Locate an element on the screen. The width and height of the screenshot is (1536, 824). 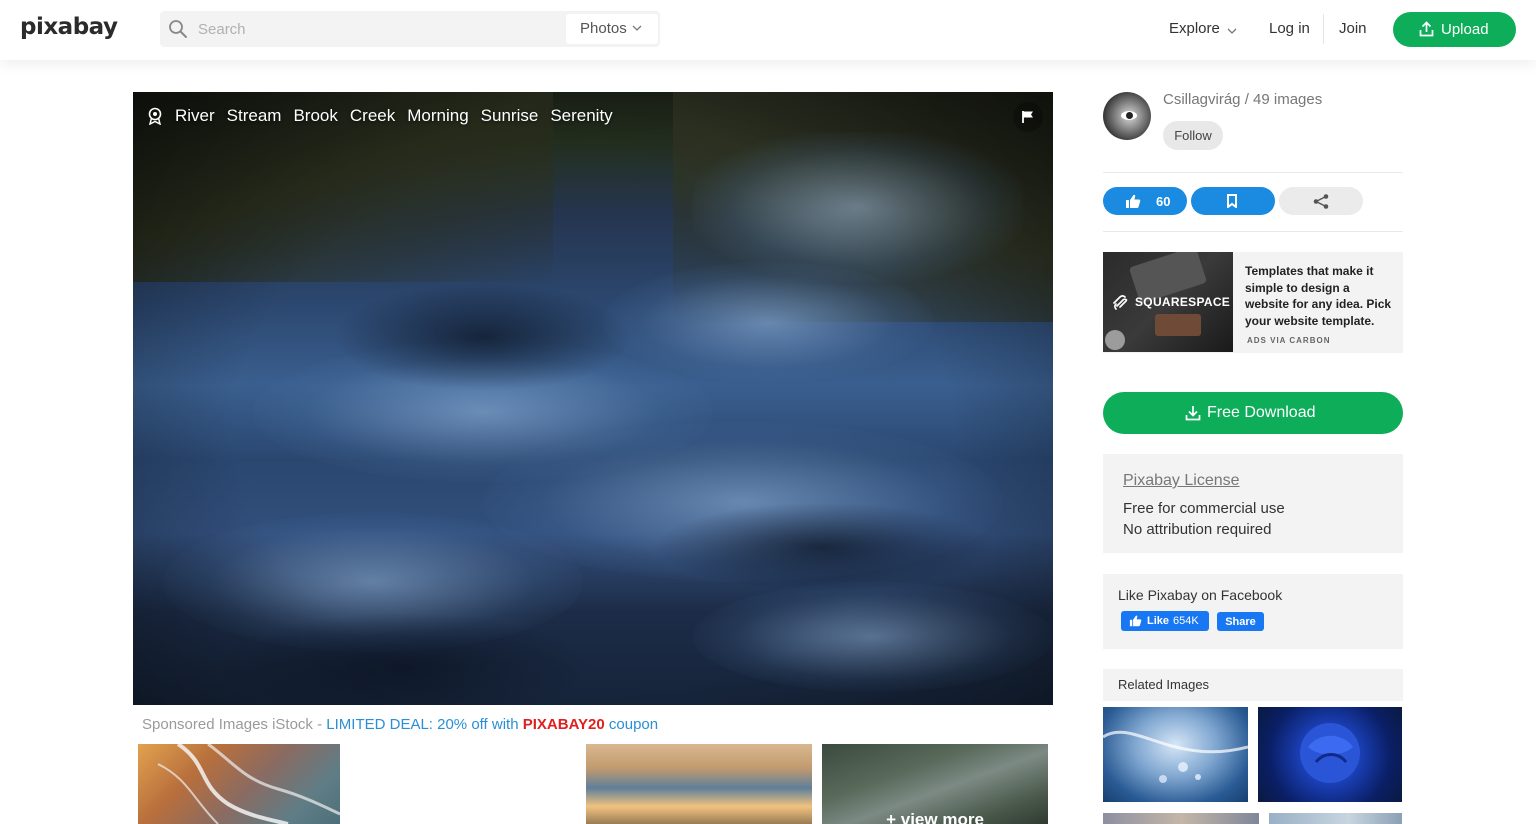
ad-wallet is located at coordinates (1178, 325).